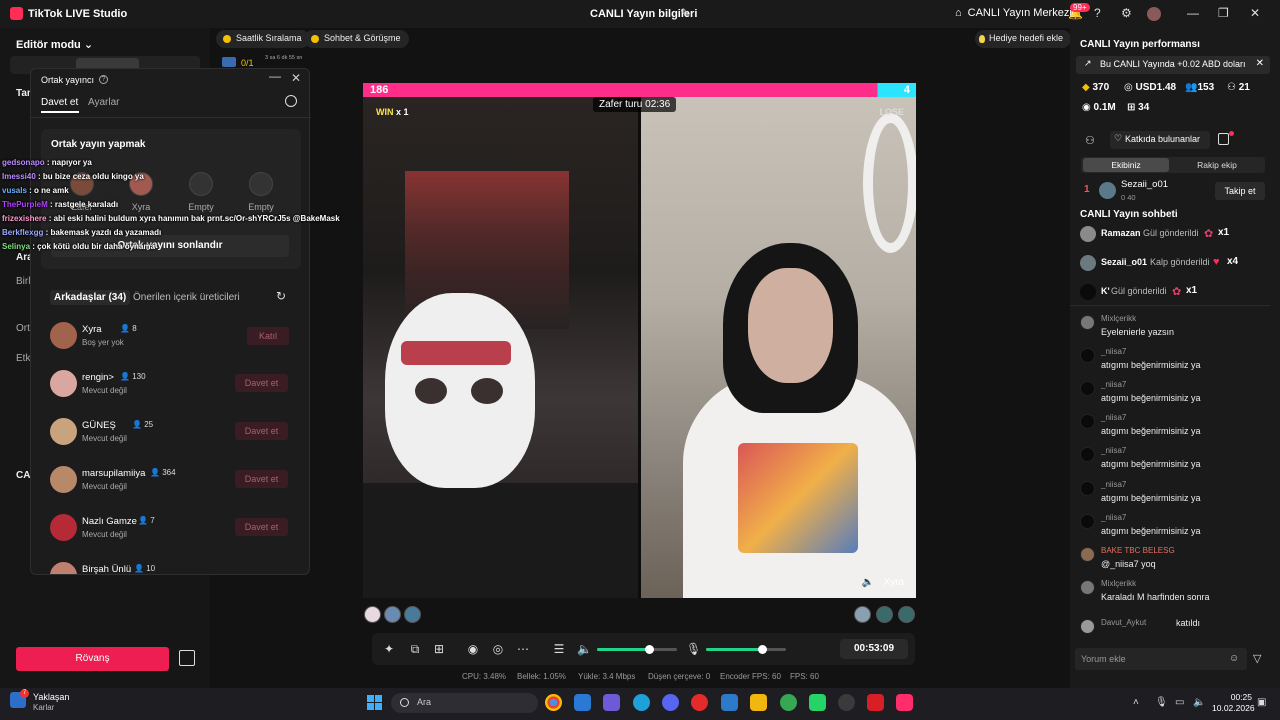 The height and width of the screenshot is (720, 1280). Describe the element at coordinates (1114, 351) in the screenshot. I see `chat-user: _niisa7` at that location.